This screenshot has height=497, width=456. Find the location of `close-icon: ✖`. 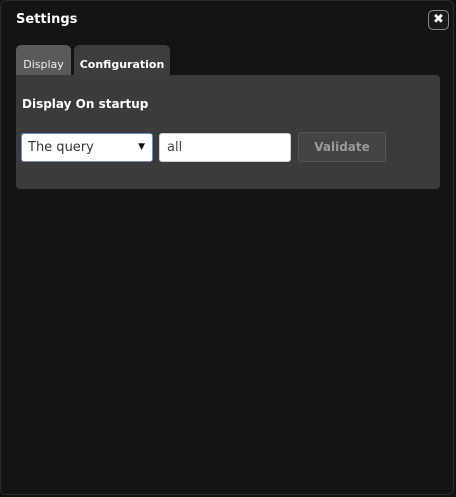

close-icon: ✖ is located at coordinates (438, 19).